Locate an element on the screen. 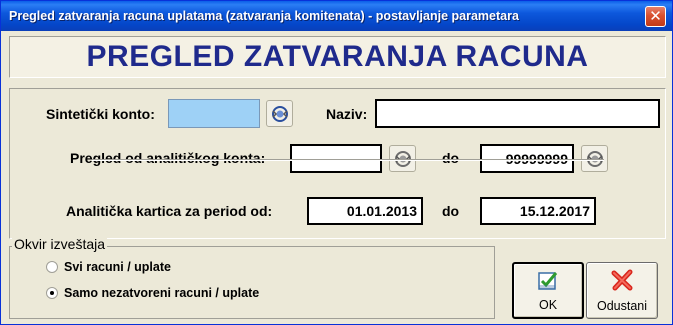  sinteticki-konto-label: Sintetički konto: is located at coordinates (100, 114).